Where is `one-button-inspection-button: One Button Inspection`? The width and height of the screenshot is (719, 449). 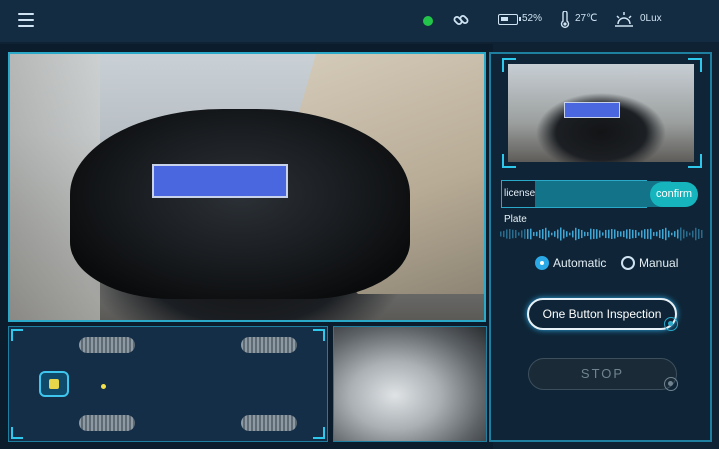 one-button-inspection-button: One Button Inspection is located at coordinates (602, 314).